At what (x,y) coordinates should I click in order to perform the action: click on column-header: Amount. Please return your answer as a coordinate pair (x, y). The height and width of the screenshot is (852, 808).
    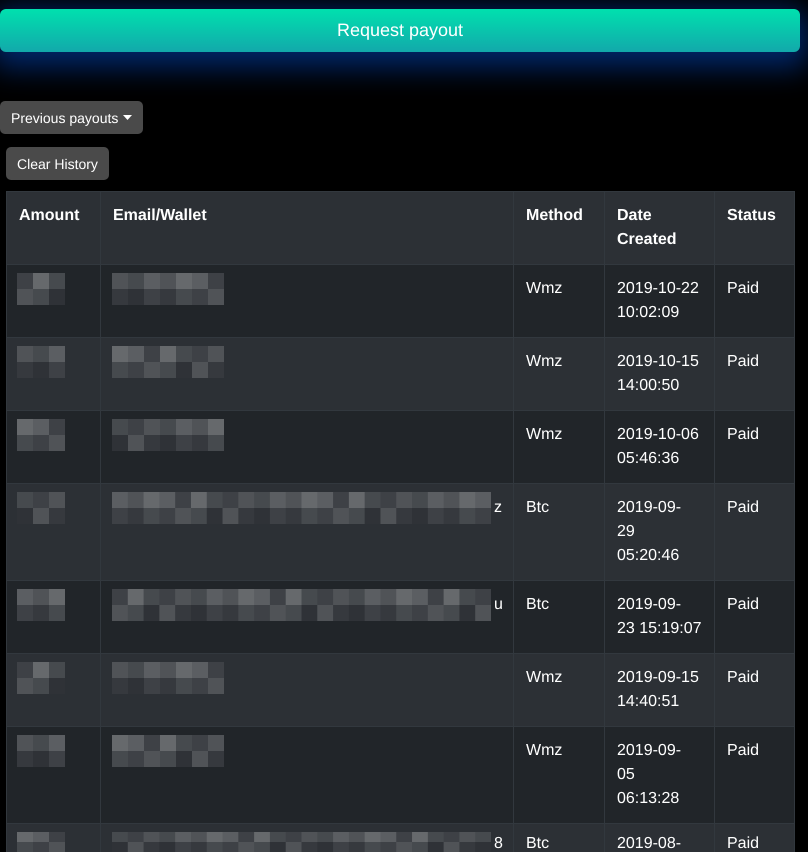
    Looking at the image, I should click on (53, 228).